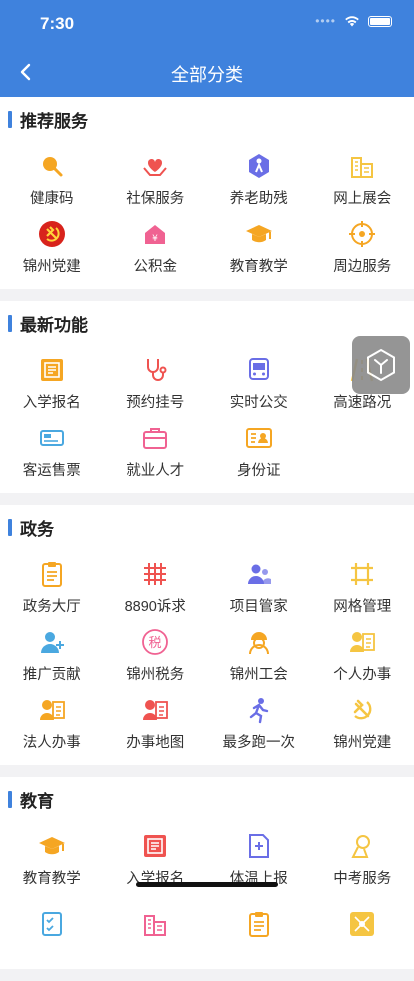 The width and height of the screenshot is (414, 981). What do you see at coordinates (155, 197) in the screenshot?
I see `service-label: 社保服务` at bounding box center [155, 197].